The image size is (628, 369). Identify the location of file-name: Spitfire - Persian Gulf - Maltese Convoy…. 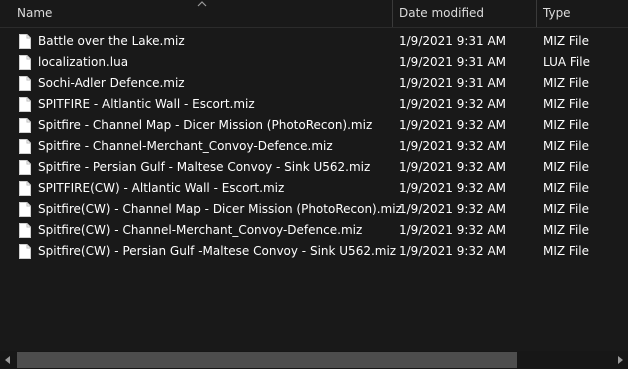
(204, 167).